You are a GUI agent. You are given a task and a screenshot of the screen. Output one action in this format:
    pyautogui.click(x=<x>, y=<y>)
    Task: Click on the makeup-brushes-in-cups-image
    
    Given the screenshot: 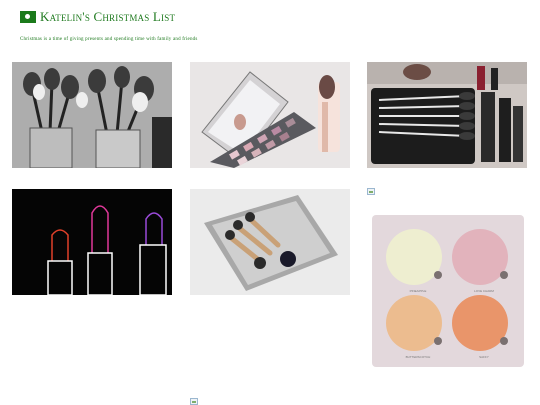 What is the action you would take?
    pyautogui.click(x=92, y=115)
    